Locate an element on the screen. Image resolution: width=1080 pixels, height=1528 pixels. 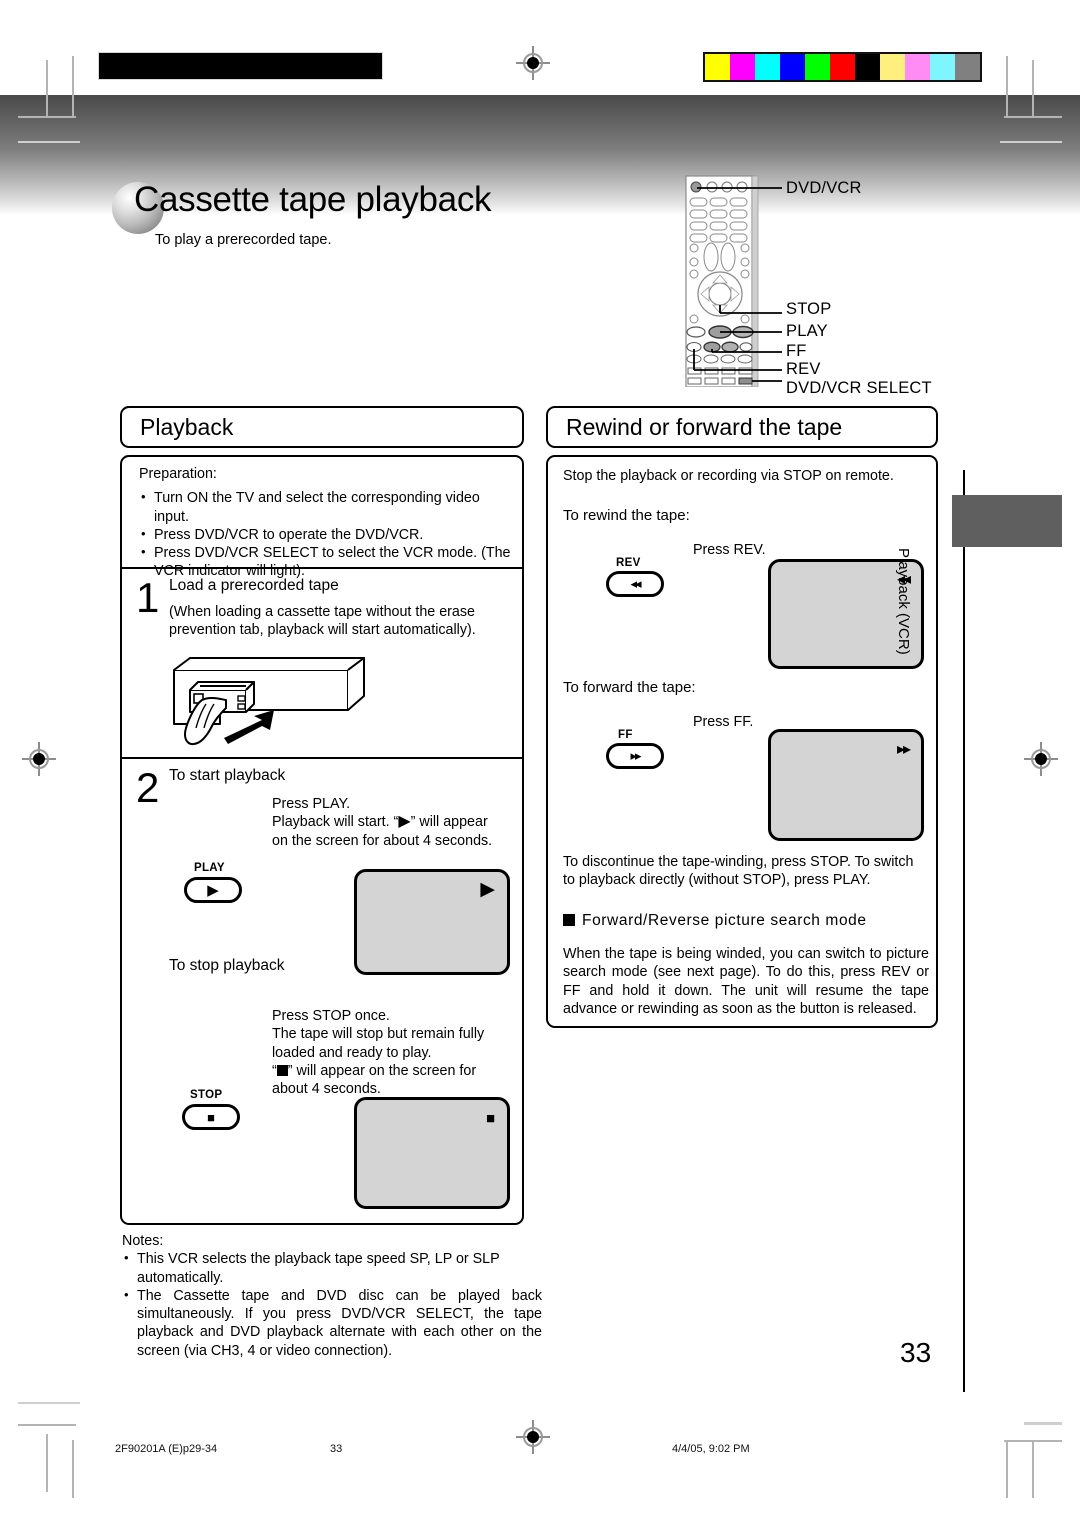
stop-line4: “” will appear on the screen for is located at coordinates (392, 1071).